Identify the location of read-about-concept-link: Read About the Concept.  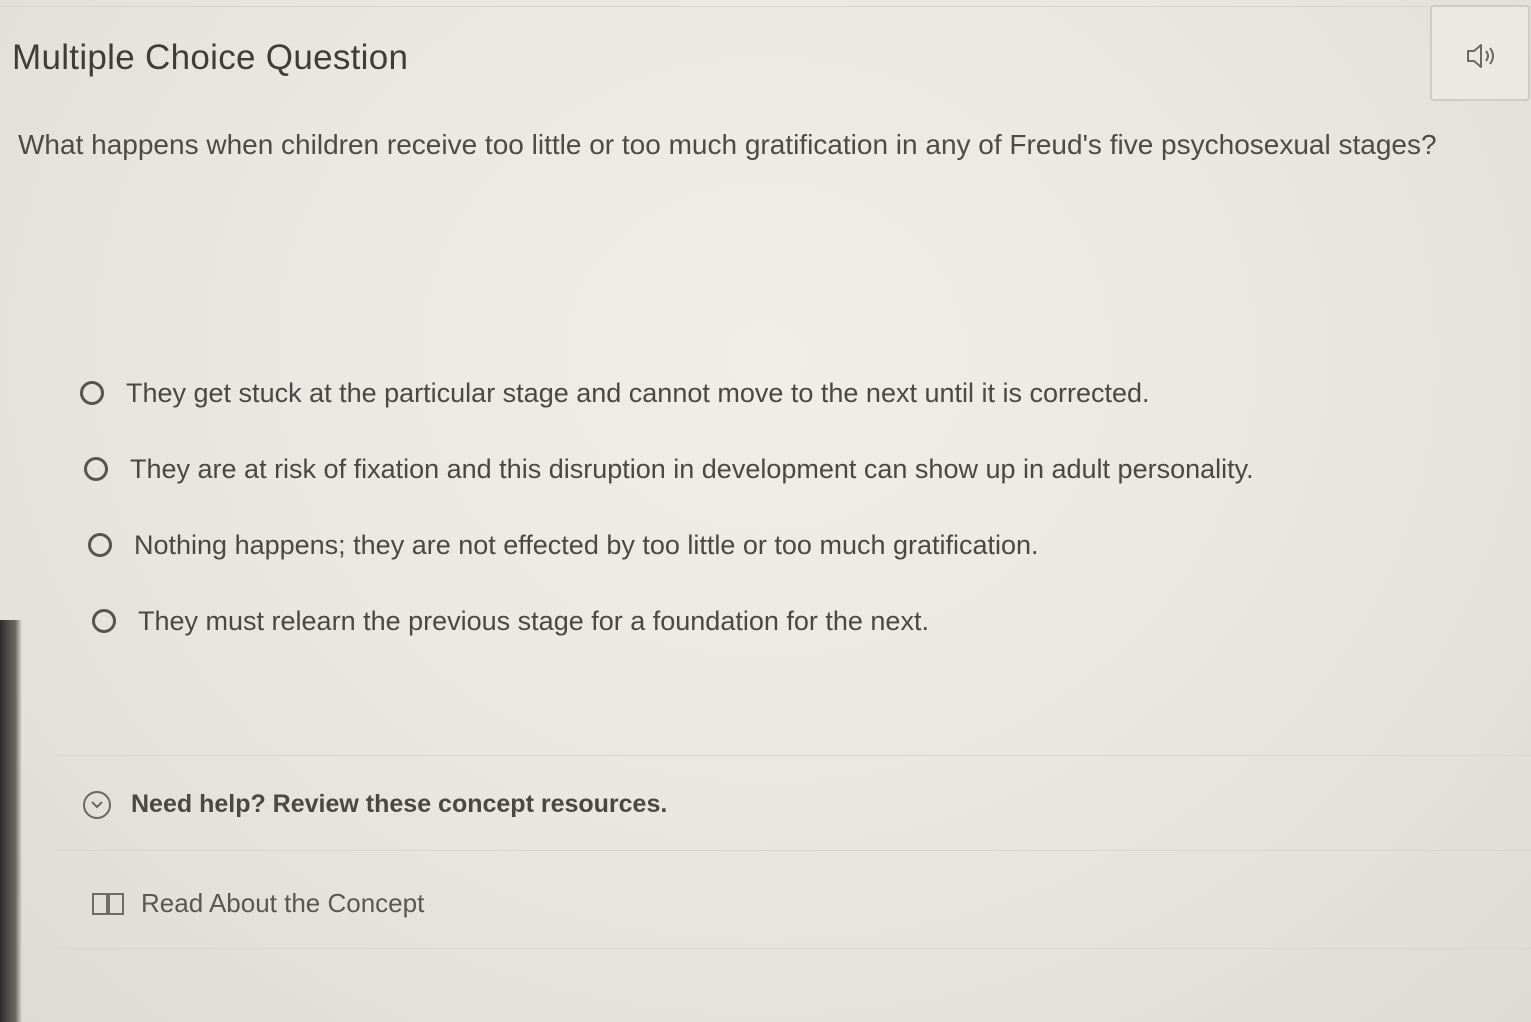
(257, 903).